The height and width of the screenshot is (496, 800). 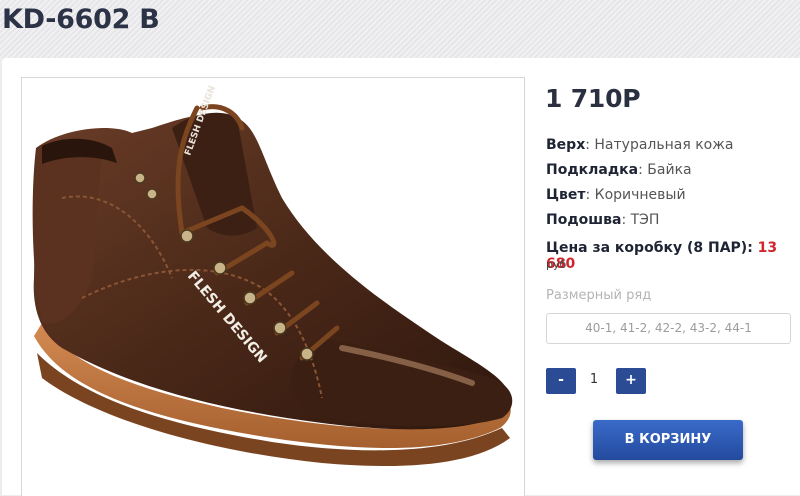 I want to click on size-range-label: Размерный ряд, so click(x=599, y=295).